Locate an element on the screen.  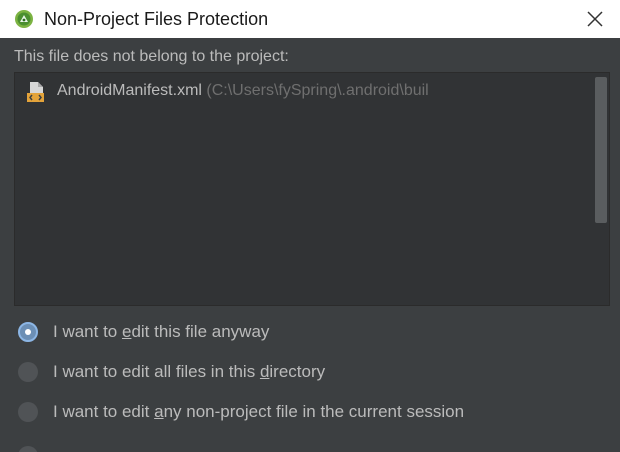
label-text: I want to is located at coordinates (87, 331).